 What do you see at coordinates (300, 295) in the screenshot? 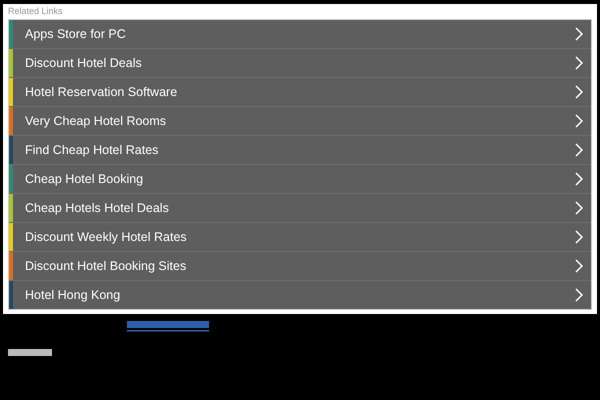
I see `related-link: Hotel Hong Kong` at bounding box center [300, 295].